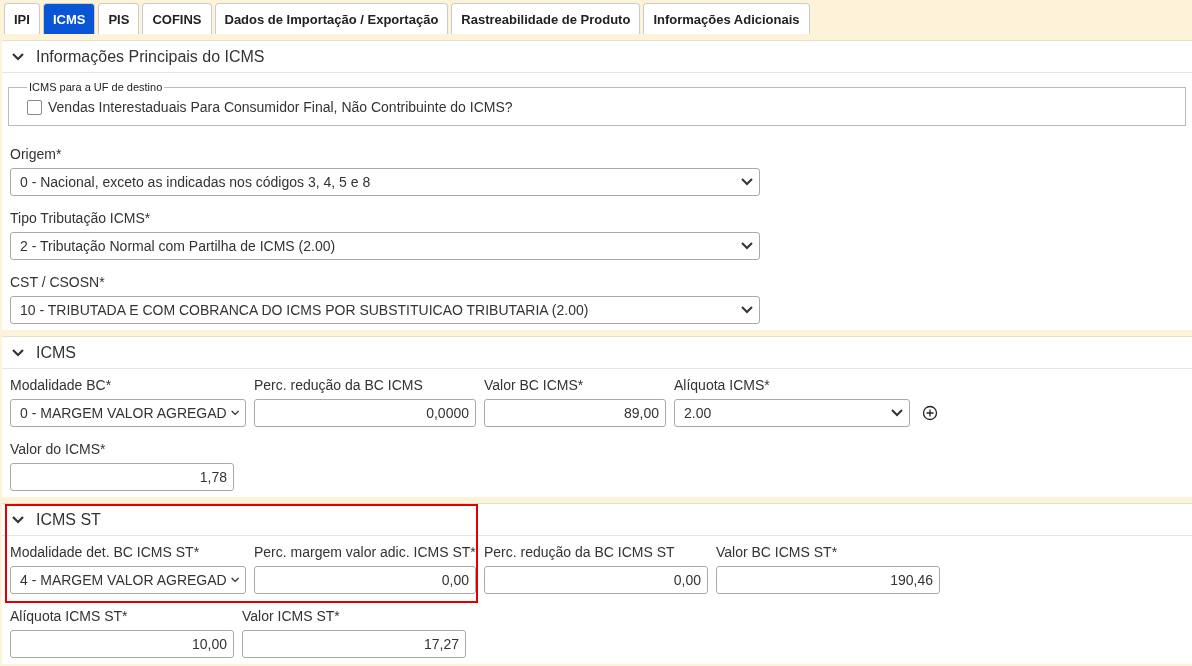  Describe the element at coordinates (385, 310) in the screenshot. I see `select-field: 10 - TRIBUTADA E COM COBRANCA DO ICMS POR SUBSTITUICAO TRIBUTARIA (2.00)` at that location.